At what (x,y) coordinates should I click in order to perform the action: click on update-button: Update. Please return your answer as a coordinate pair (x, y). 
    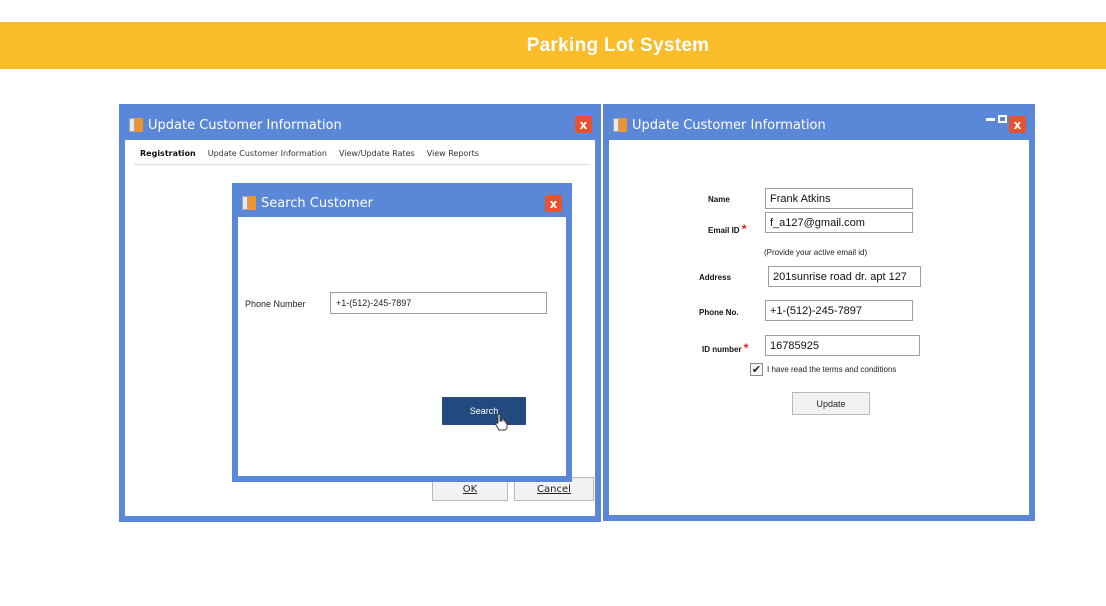
    Looking at the image, I should click on (831, 403).